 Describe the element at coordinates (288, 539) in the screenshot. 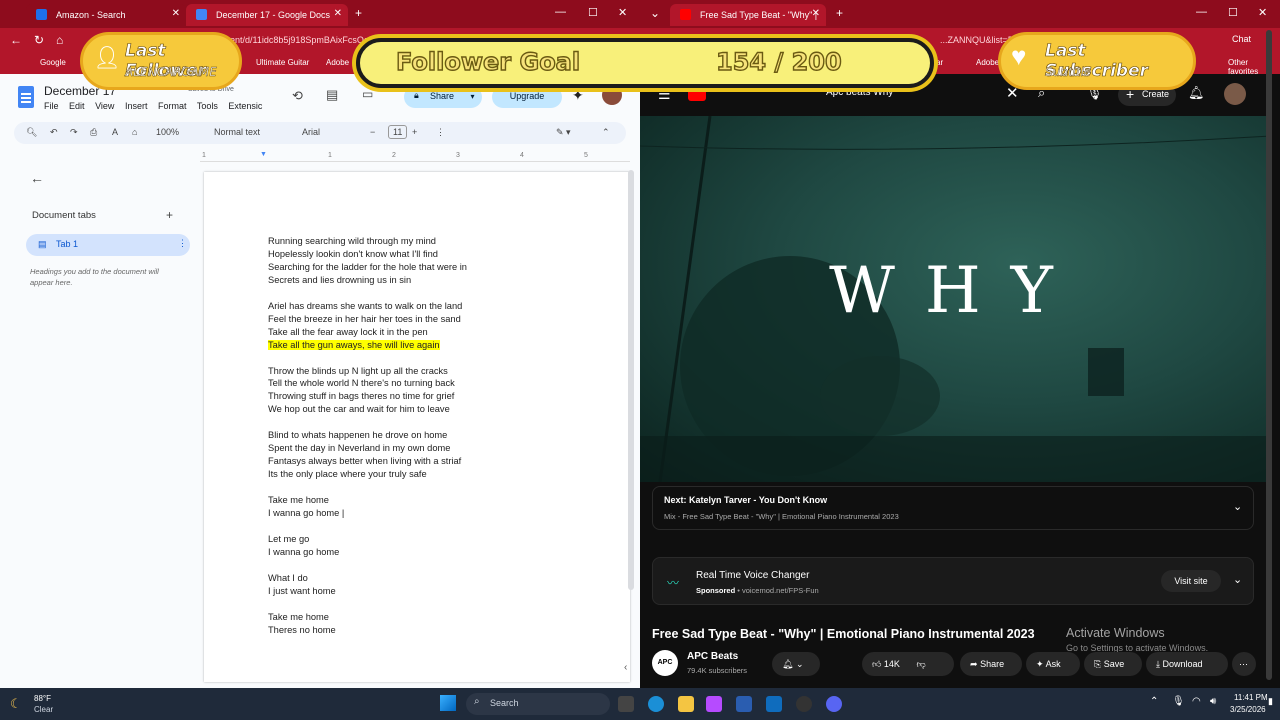

I see `doc-line: Let me go` at that location.